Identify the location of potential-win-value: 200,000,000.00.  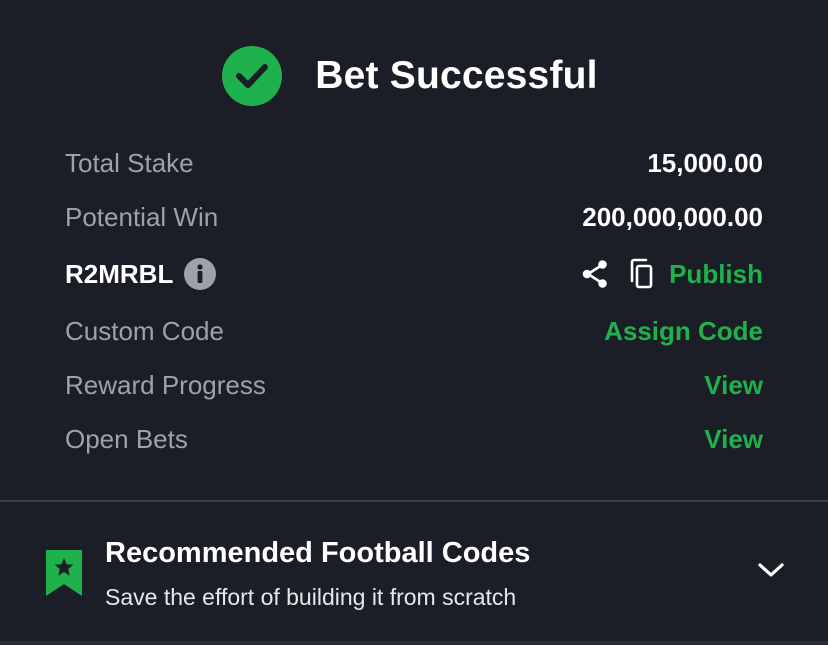
(672, 216).